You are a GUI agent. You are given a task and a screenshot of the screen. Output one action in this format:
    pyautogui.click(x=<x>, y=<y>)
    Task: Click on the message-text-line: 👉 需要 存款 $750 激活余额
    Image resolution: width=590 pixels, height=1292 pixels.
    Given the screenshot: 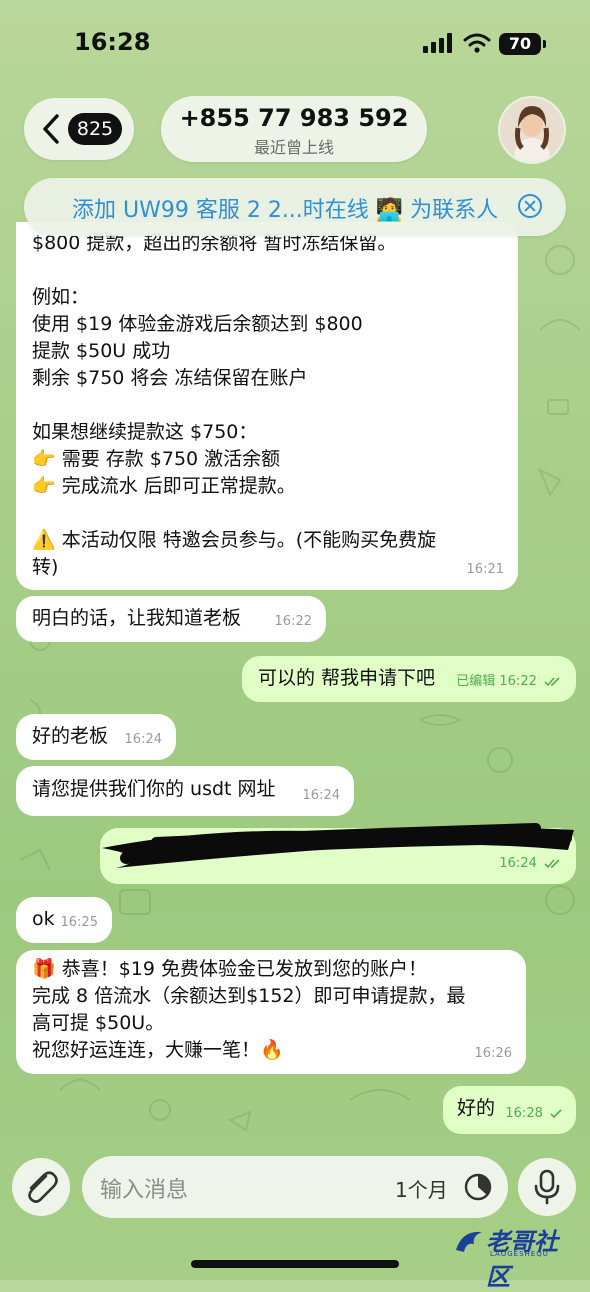 What is the action you would take?
    pyautogui.click(x=156, y=459)
    